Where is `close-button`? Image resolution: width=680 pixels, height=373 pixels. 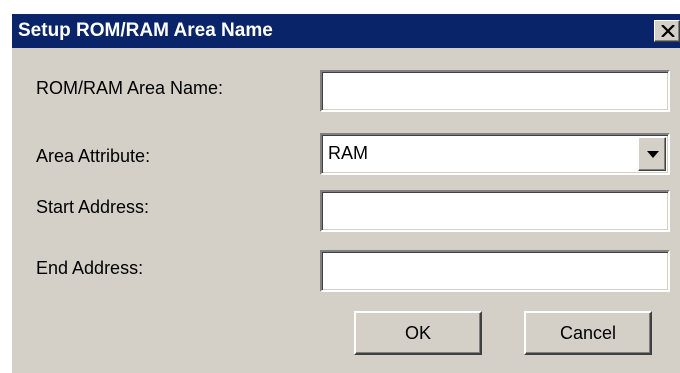 close-button is located at coordinates (667, 31).